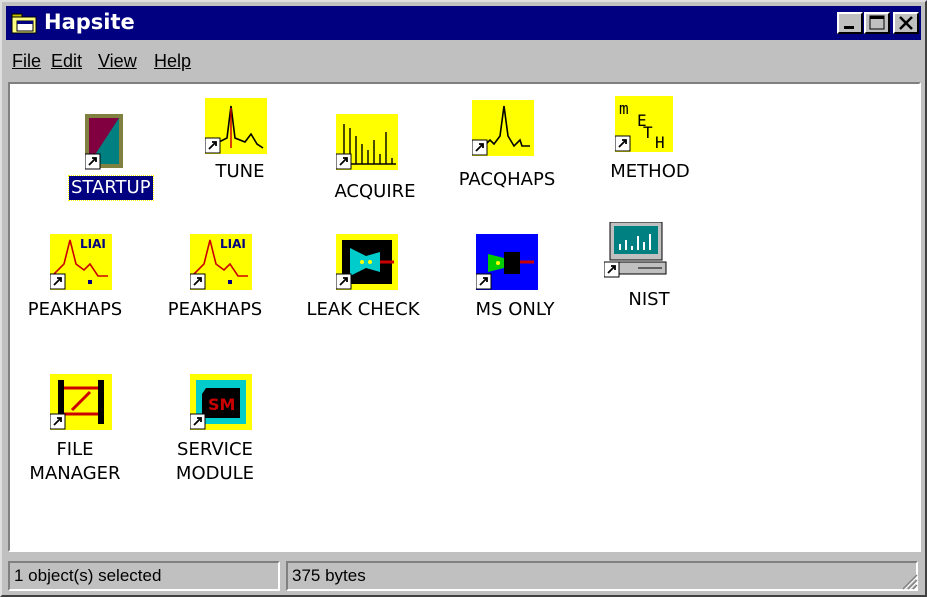 Image resolution: width=927 pixels, height=597 pixels. What do you see at coordinates (89, 22) in the screenshot?
I see `window-title: Hapsite` at bounding box center [89, 22].